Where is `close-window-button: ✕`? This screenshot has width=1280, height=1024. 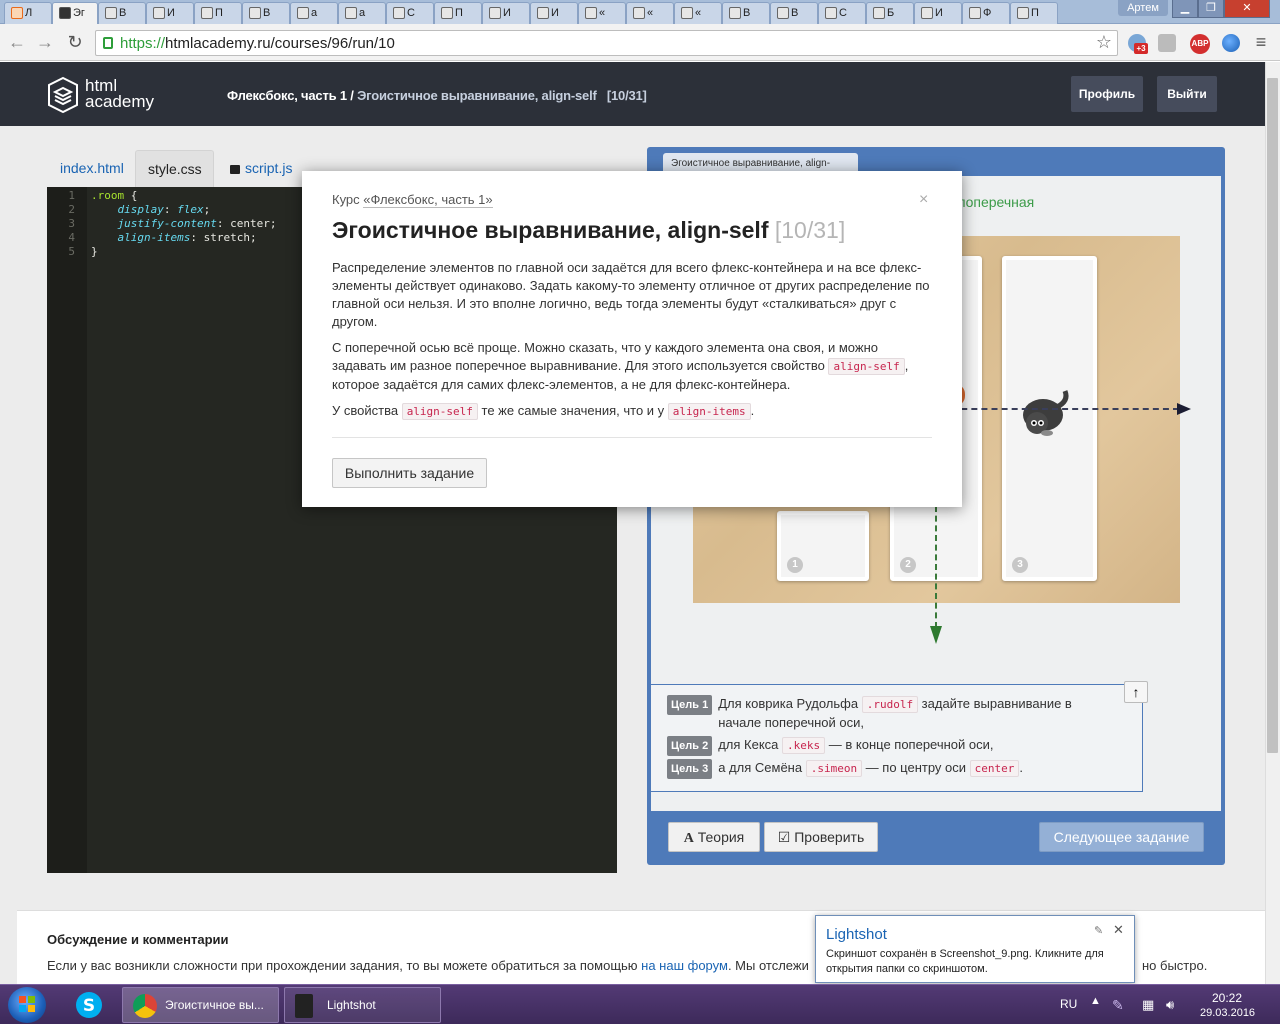
close-window-button: ✕ is located at coordinates (1247, 9).